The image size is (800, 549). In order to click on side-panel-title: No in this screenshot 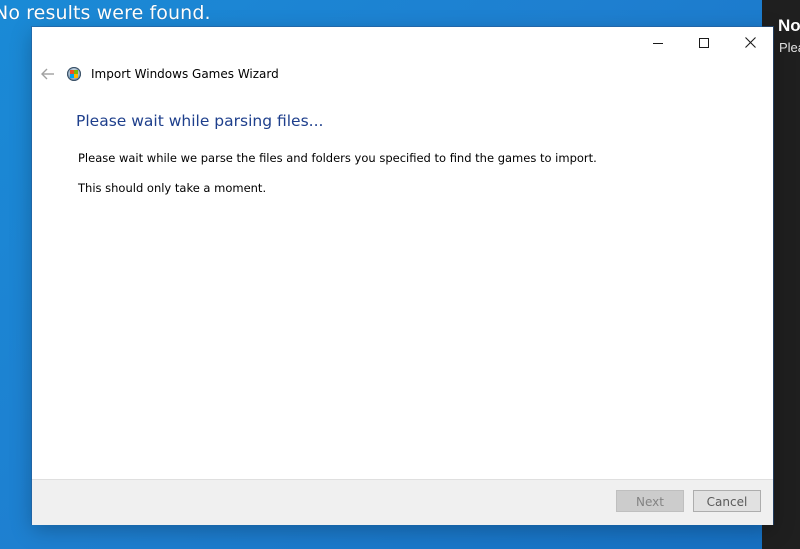, I will do `click(789, 25)`.